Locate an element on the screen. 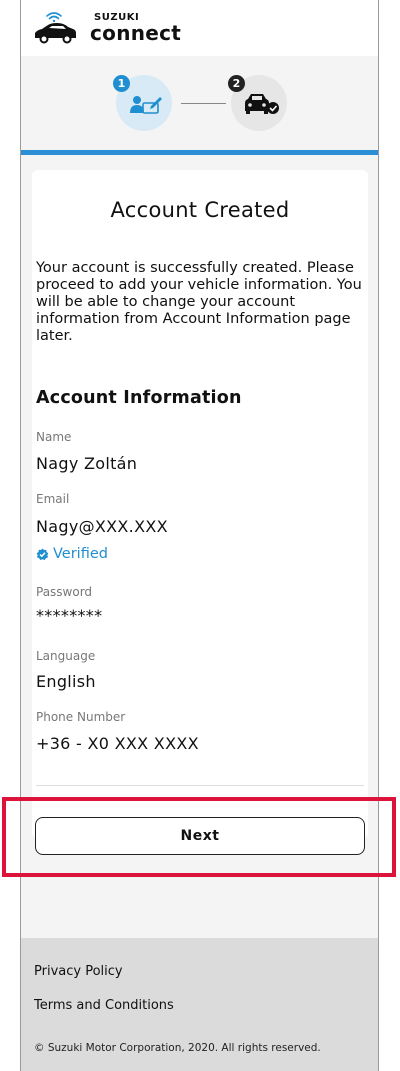 Image resolution: width=400 pixels, height=1071 pixels. step-2-badge: 2 is located at coordinates (236, 83).